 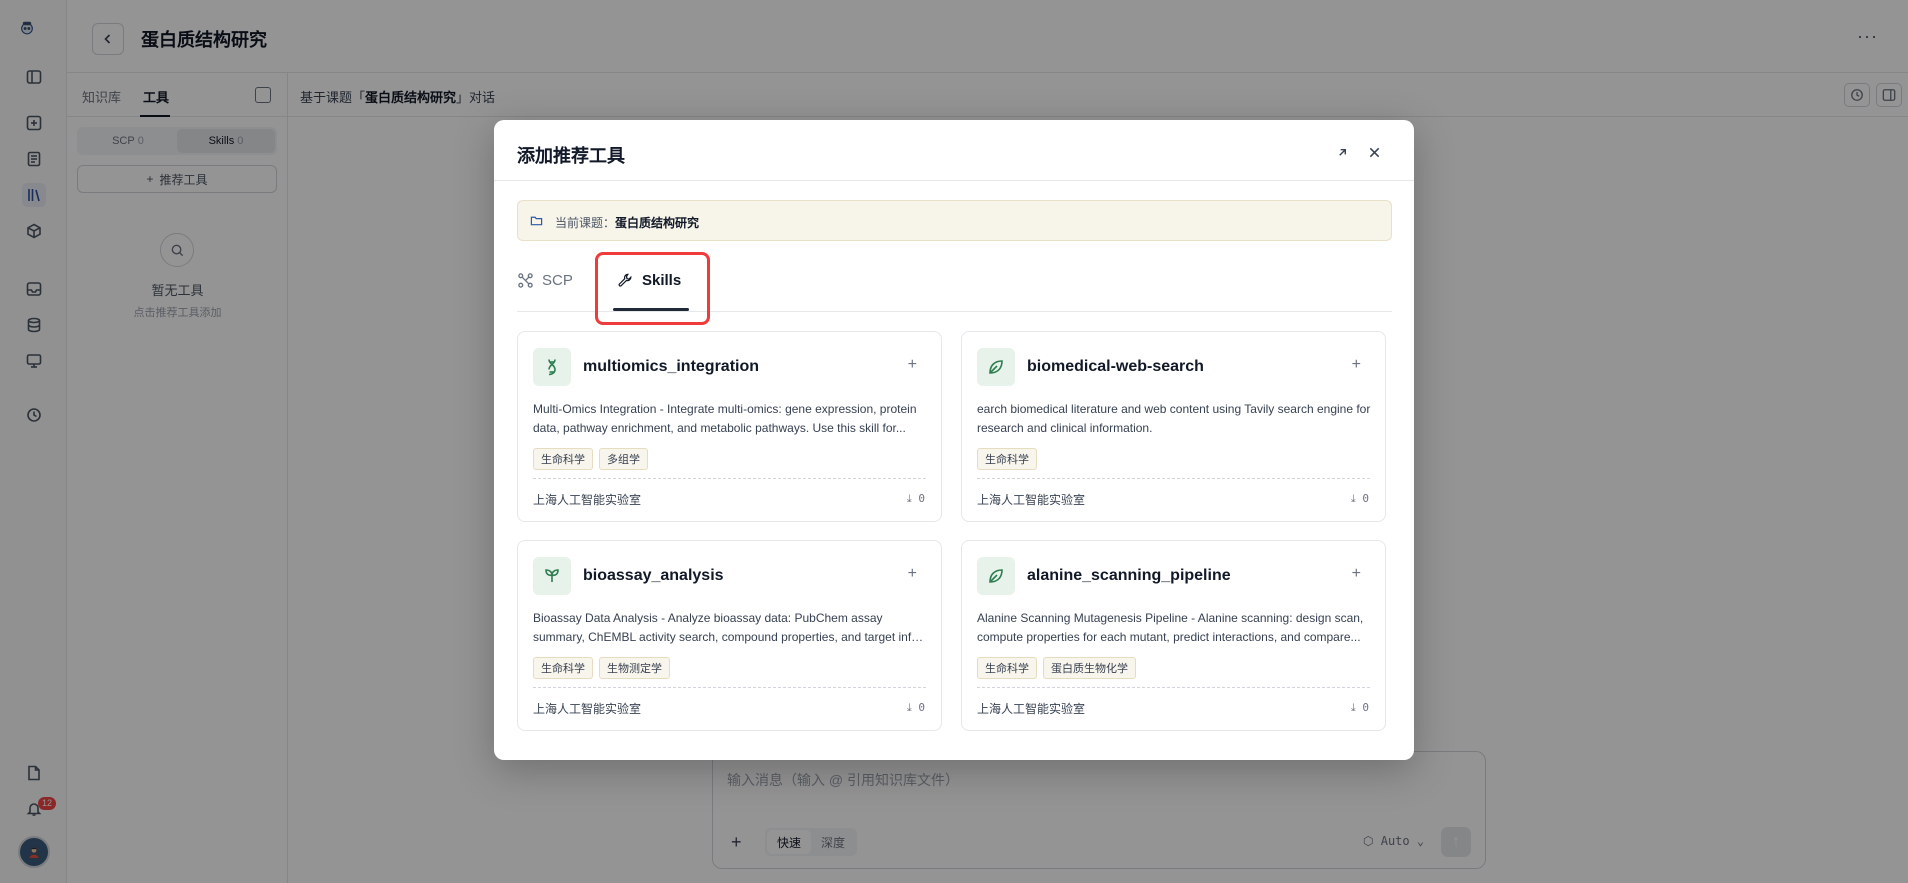 I want to click on skill-tags: 生命科学 蛋白质生物化学, so click(x=1056, y=668).